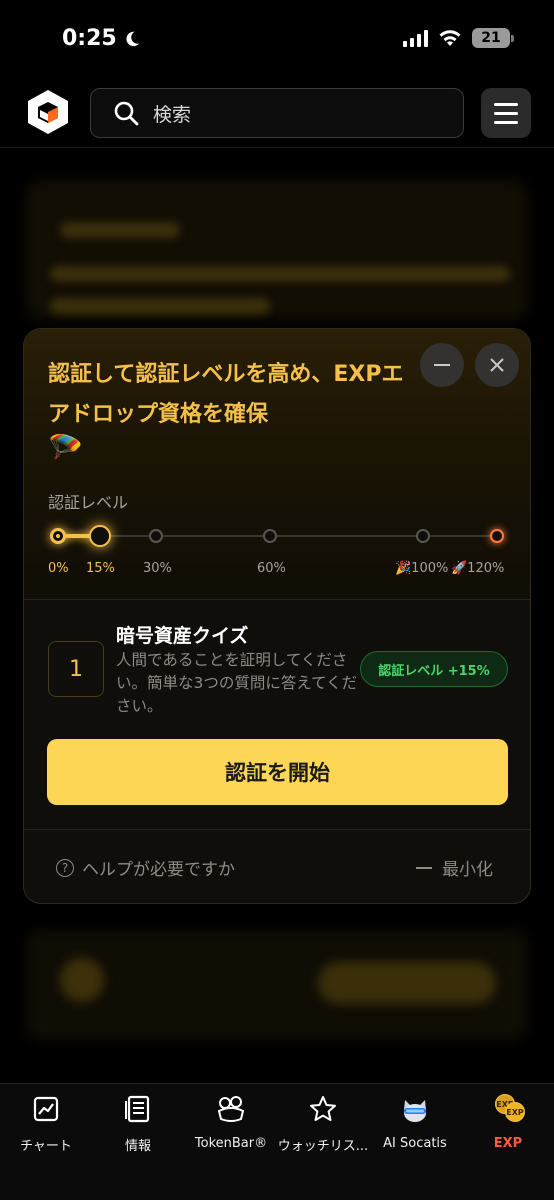 The image size is (554, 1200). Describe the element at coordinates (65, 447) in the screenshot. I see `parachute-icon: 🪂` at that location.